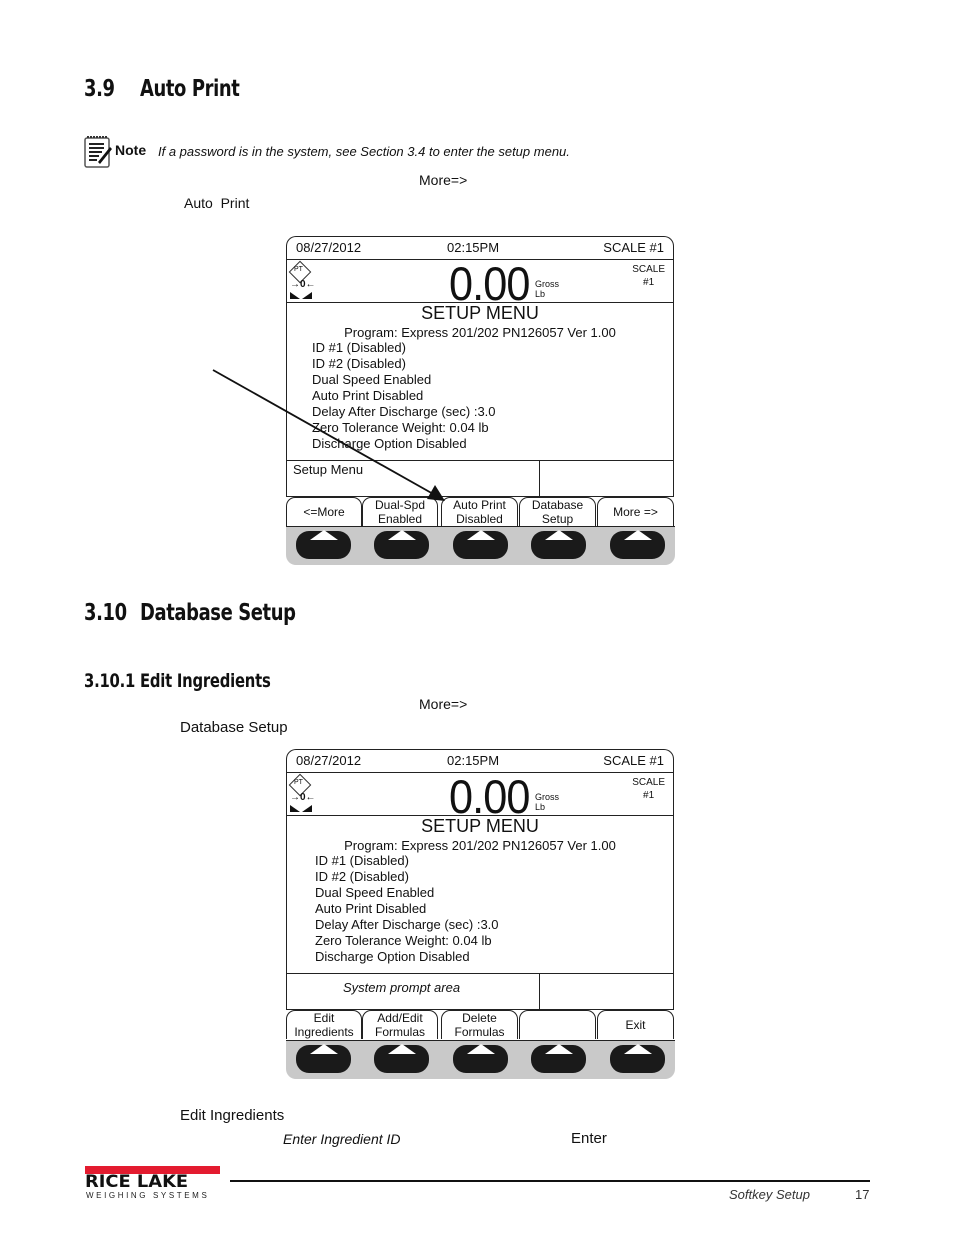 Image resolution: width=954 pixels, height=1235 pixels. Describe the element at coordinates (217, 203) in the screenshot. I see `auto-print-label: Auto Print` at that location.